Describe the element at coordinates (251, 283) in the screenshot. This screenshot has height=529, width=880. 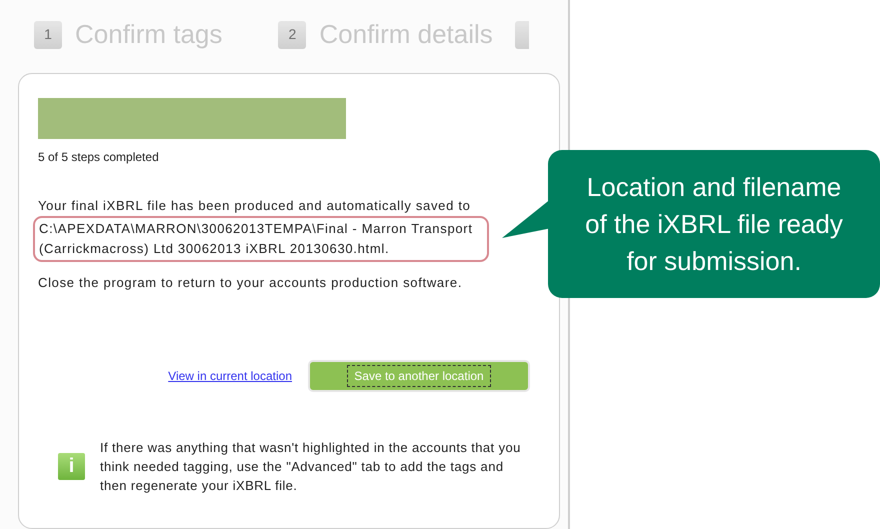
I see `instruction-text: Close the program to return to your accounts production software.` at that location.